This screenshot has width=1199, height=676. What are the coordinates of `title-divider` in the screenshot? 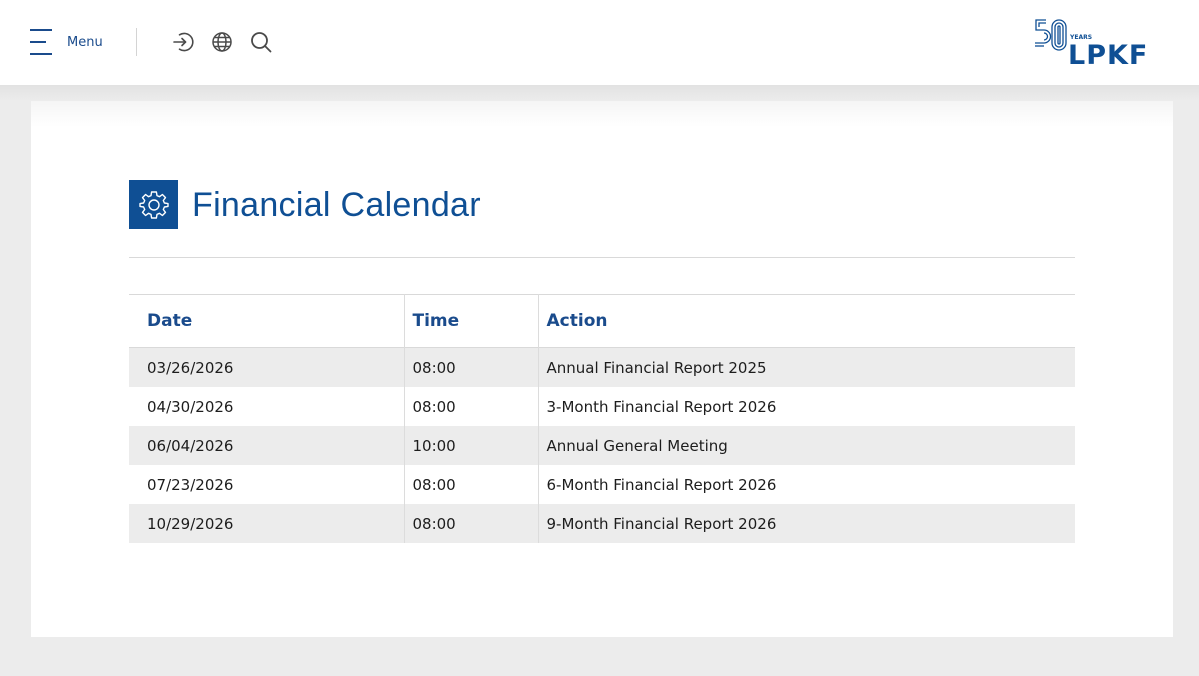 It's located at (602, 257).